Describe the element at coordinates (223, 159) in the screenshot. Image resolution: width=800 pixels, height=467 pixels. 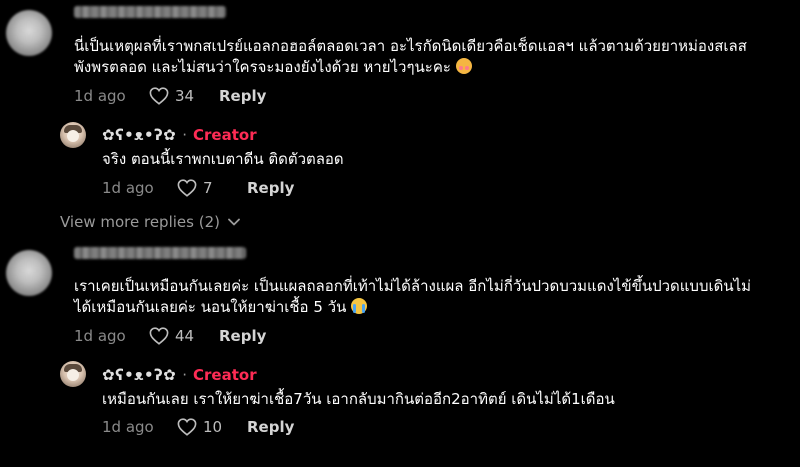
I see `reply-text: จริง ตอนนี้เราพกเบตาดีน ติดตัวตลอด` at that location.